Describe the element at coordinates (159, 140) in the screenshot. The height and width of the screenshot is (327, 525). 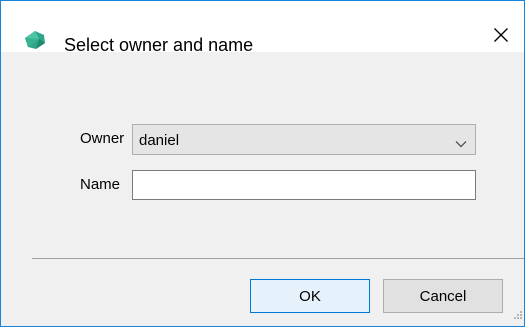
I see `owner-dropdown-value: daniel` at that location.